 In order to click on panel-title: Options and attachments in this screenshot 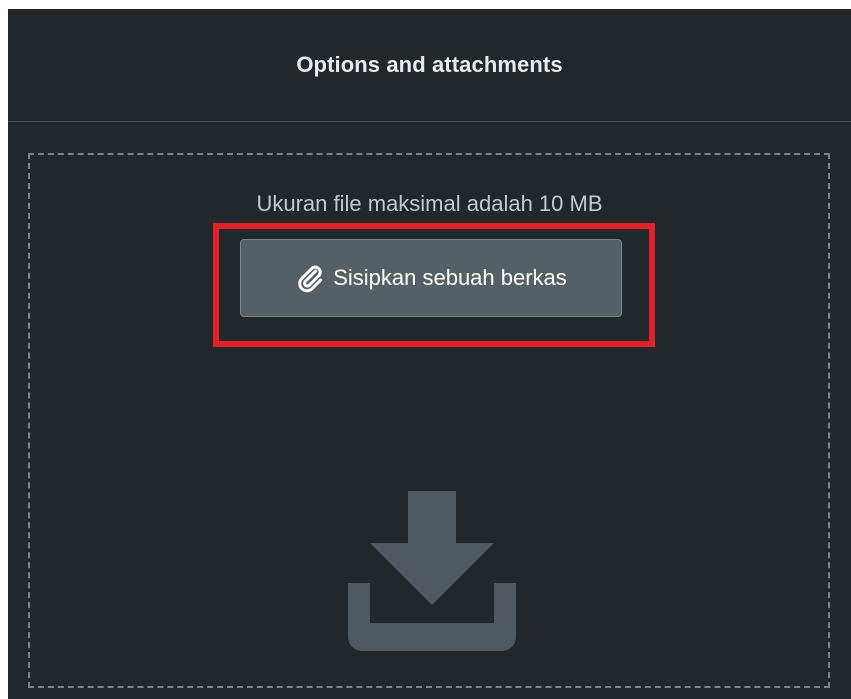, I will do `click(429, 64)`.